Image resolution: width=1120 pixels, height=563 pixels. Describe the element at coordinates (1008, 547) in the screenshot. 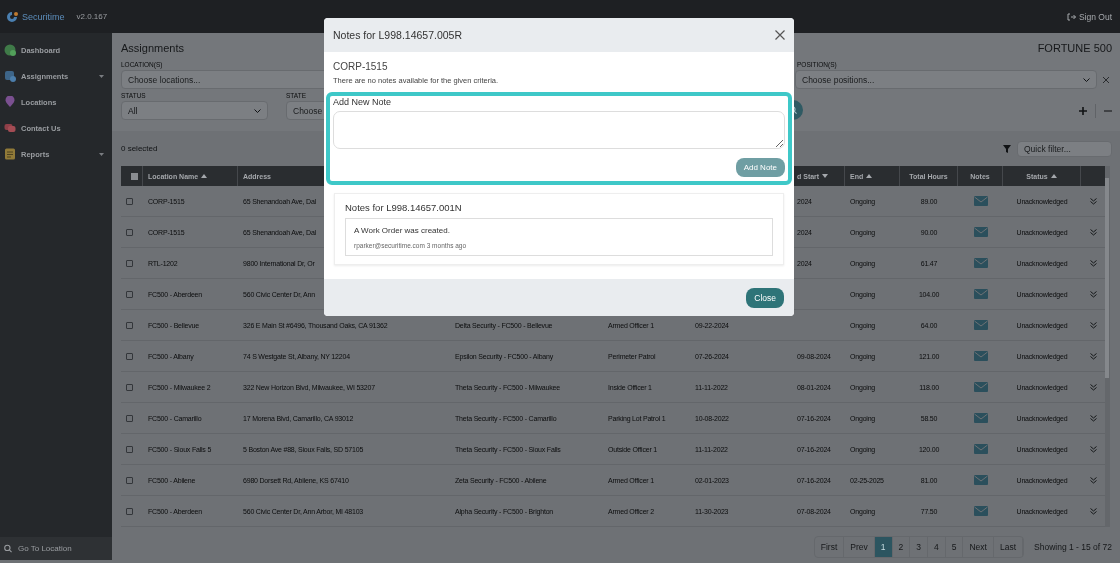

I see `page-button: Last` at that location.